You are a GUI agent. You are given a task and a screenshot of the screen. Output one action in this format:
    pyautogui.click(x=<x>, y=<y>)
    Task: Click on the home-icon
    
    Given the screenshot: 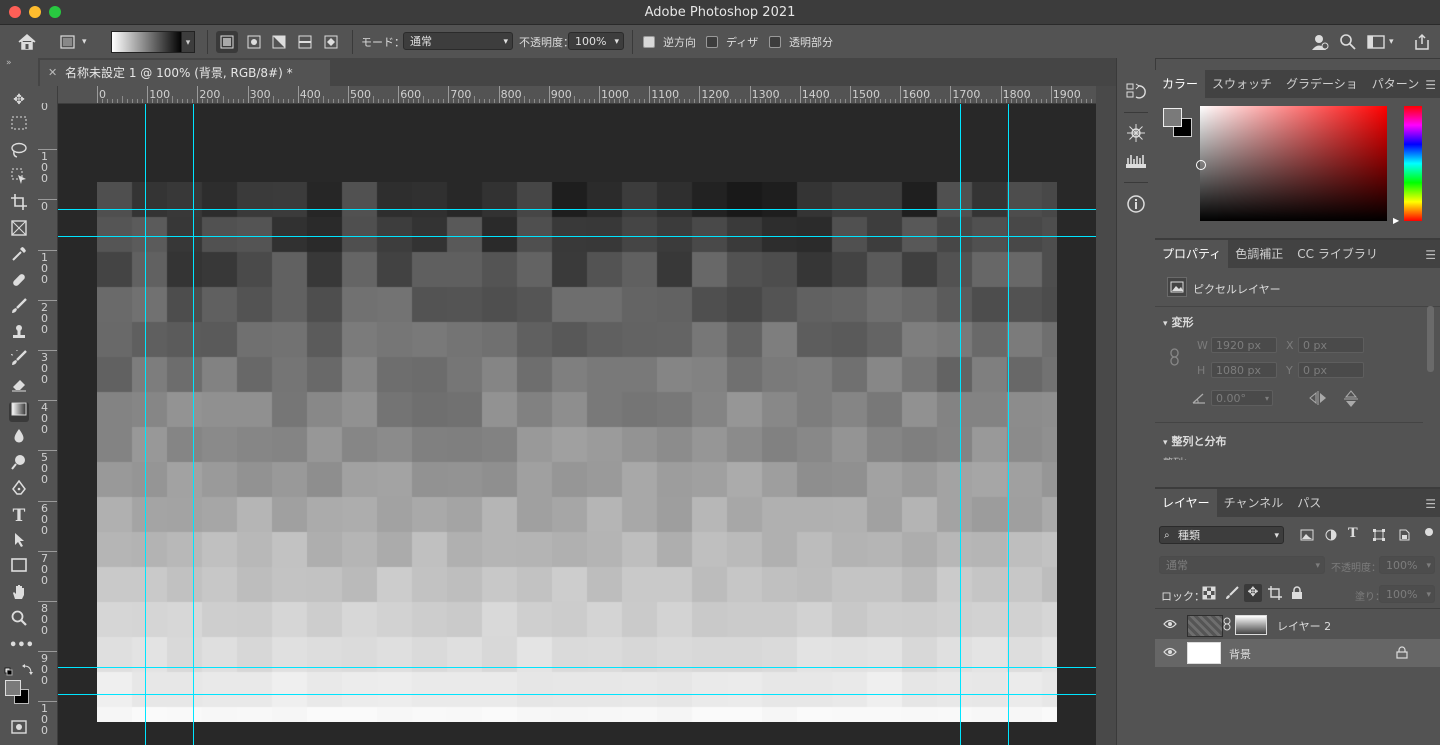 What is the action you would take?
    pyautogui.click(x=27, y=41)
    